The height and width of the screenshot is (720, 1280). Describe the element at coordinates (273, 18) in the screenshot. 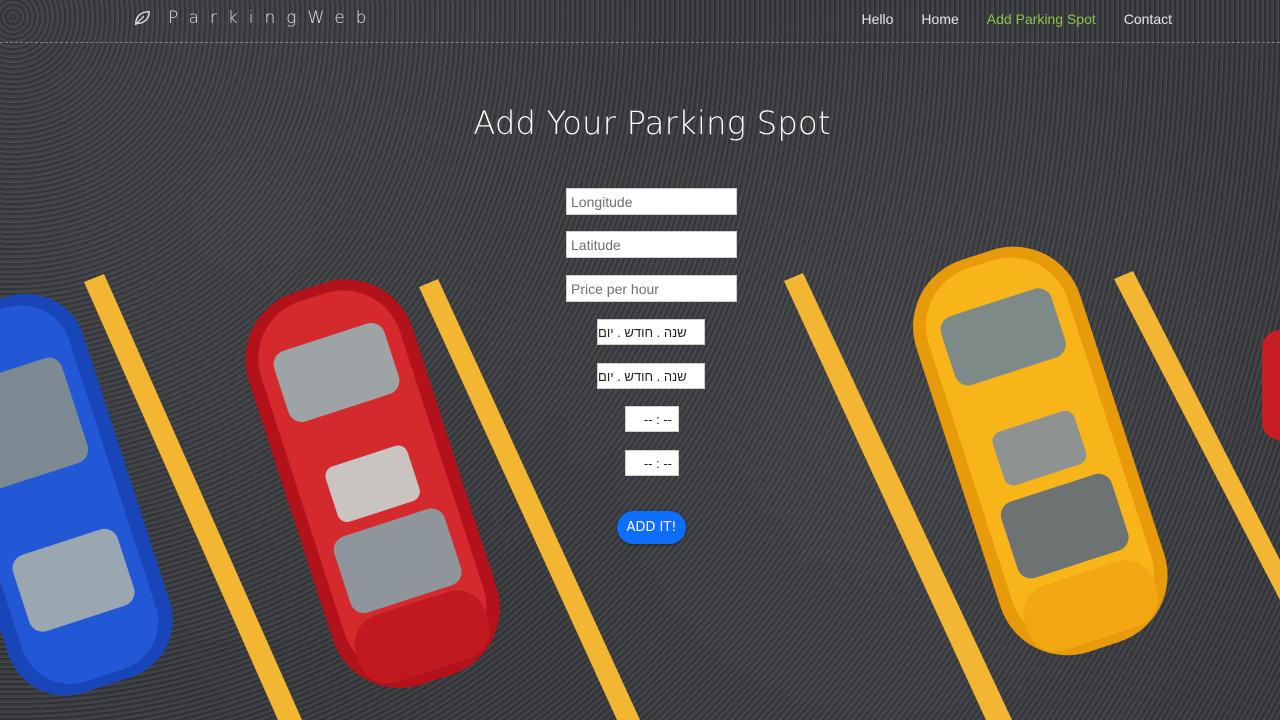

I see `brand-name: ParkingWeb` at that location.